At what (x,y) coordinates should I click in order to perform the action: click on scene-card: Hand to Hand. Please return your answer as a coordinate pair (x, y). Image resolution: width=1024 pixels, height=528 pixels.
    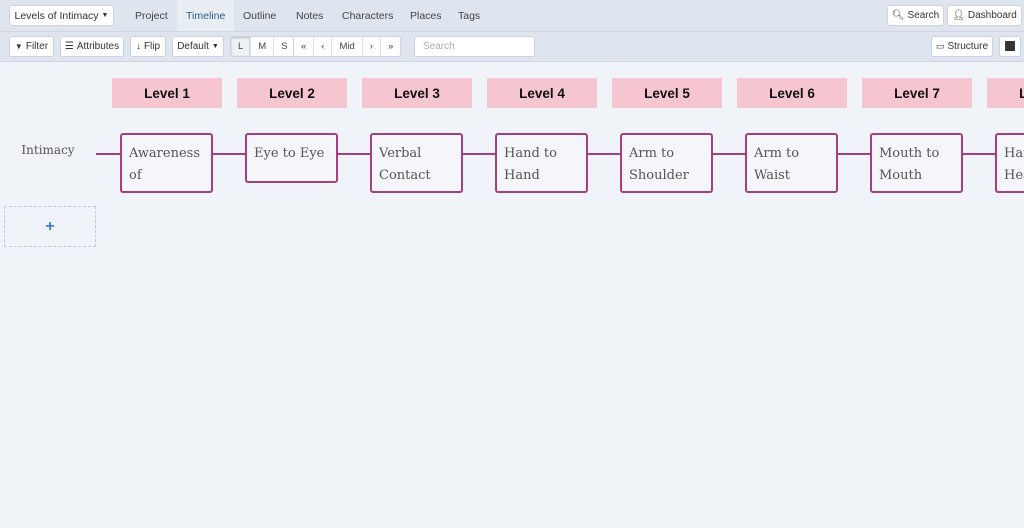
    Looking at the image, I should click on (541, 163).